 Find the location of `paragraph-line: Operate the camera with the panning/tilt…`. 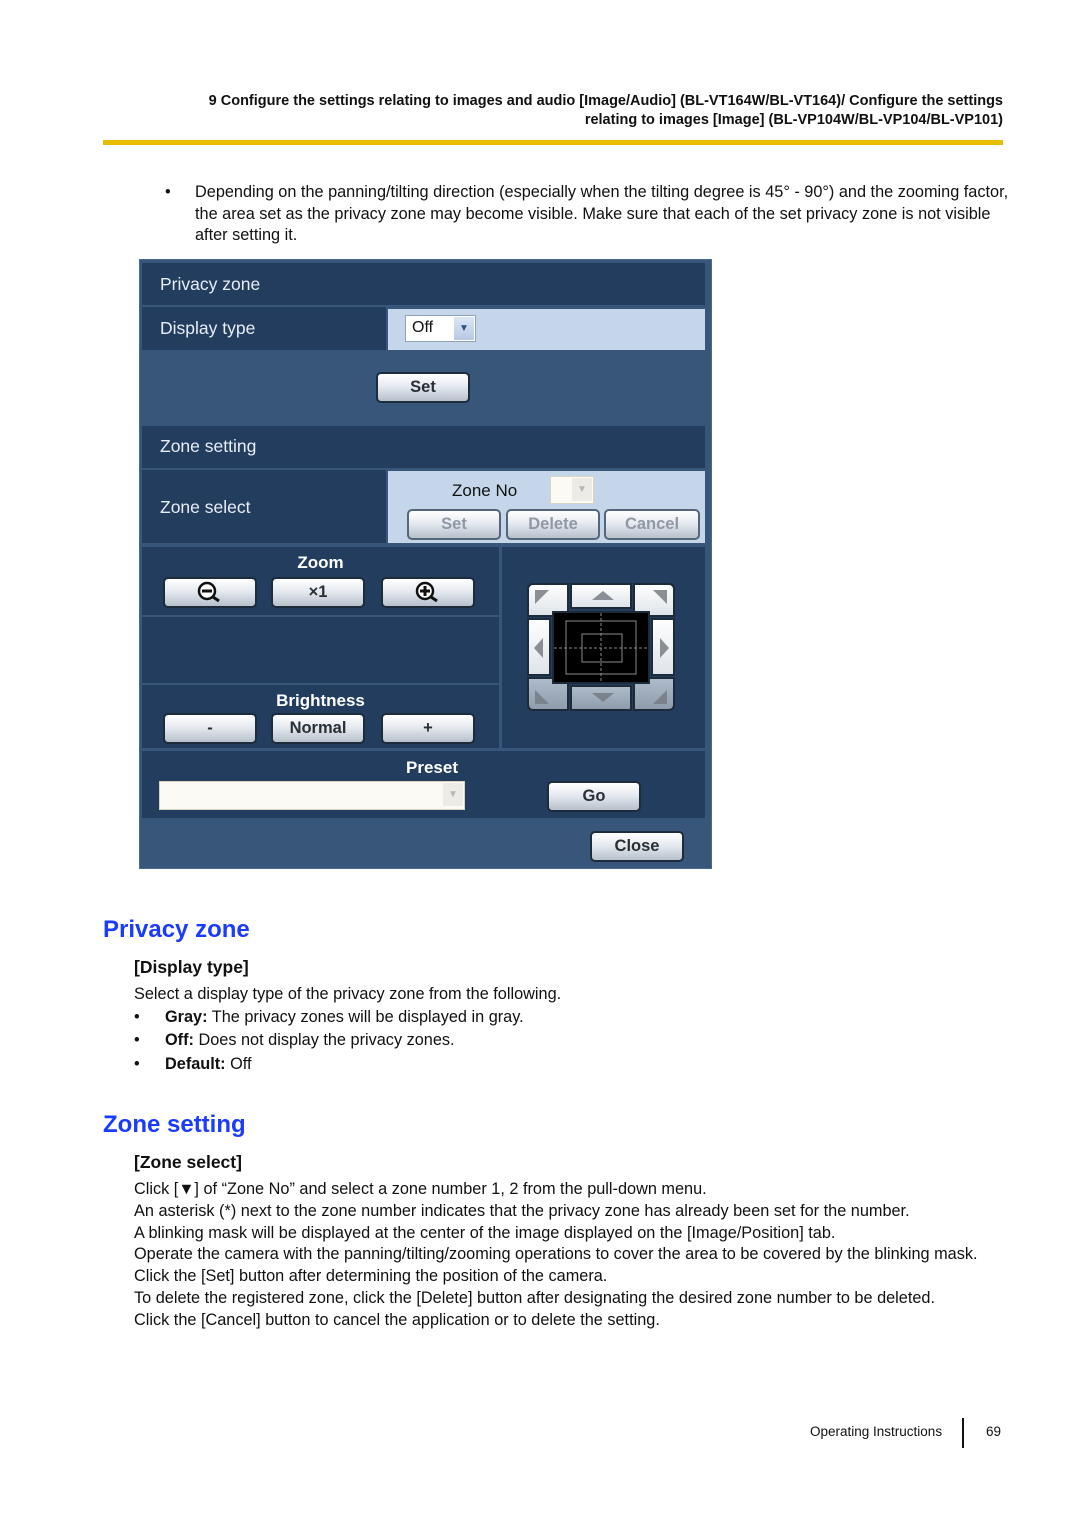

paragraph-line: Operate the camera with the panning/tilt… is located at coordinates (556, 1254).